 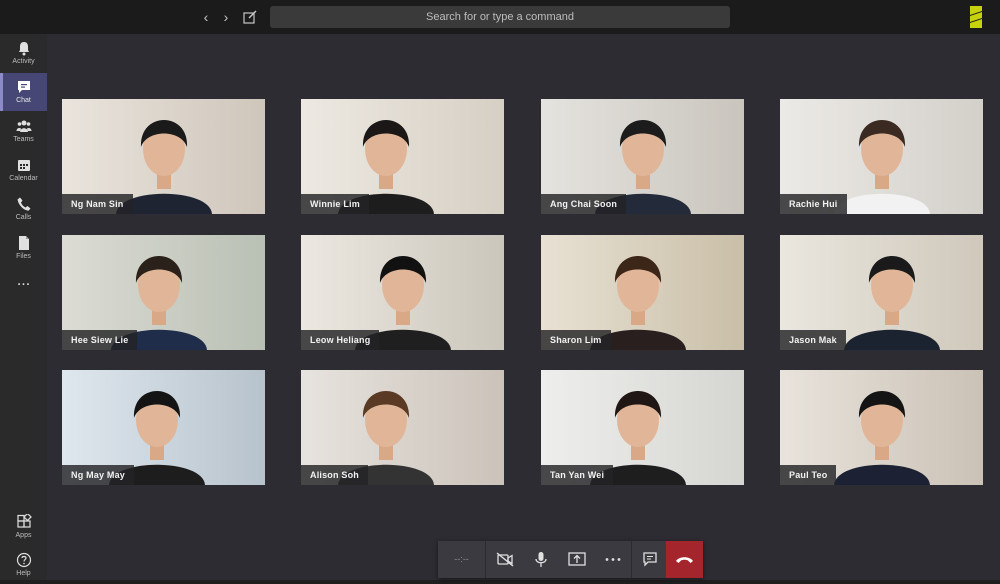 What do you see at coordinates (163, 156) in the screenshot?
I see `participant-tile: Ng Nam Sin` at bounding box center [163, 156].